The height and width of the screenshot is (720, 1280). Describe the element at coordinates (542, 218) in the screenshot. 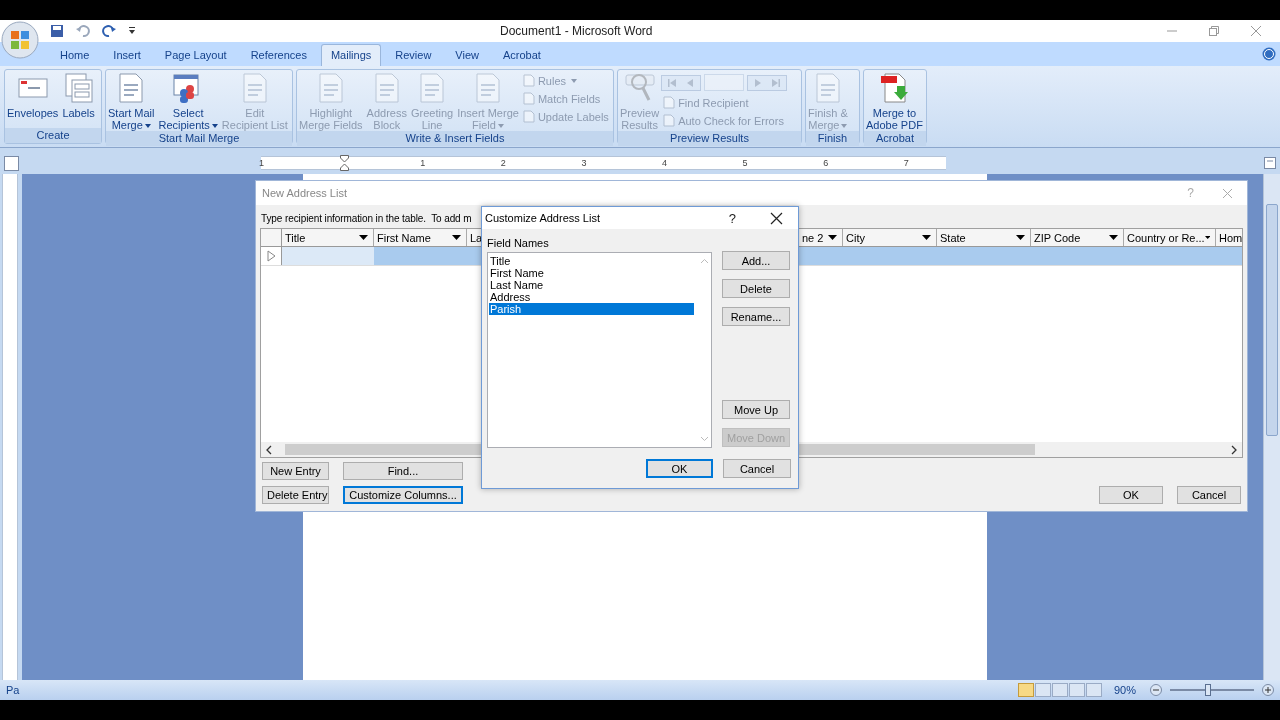

I see `dialog-title: Customize Address List` at that location.